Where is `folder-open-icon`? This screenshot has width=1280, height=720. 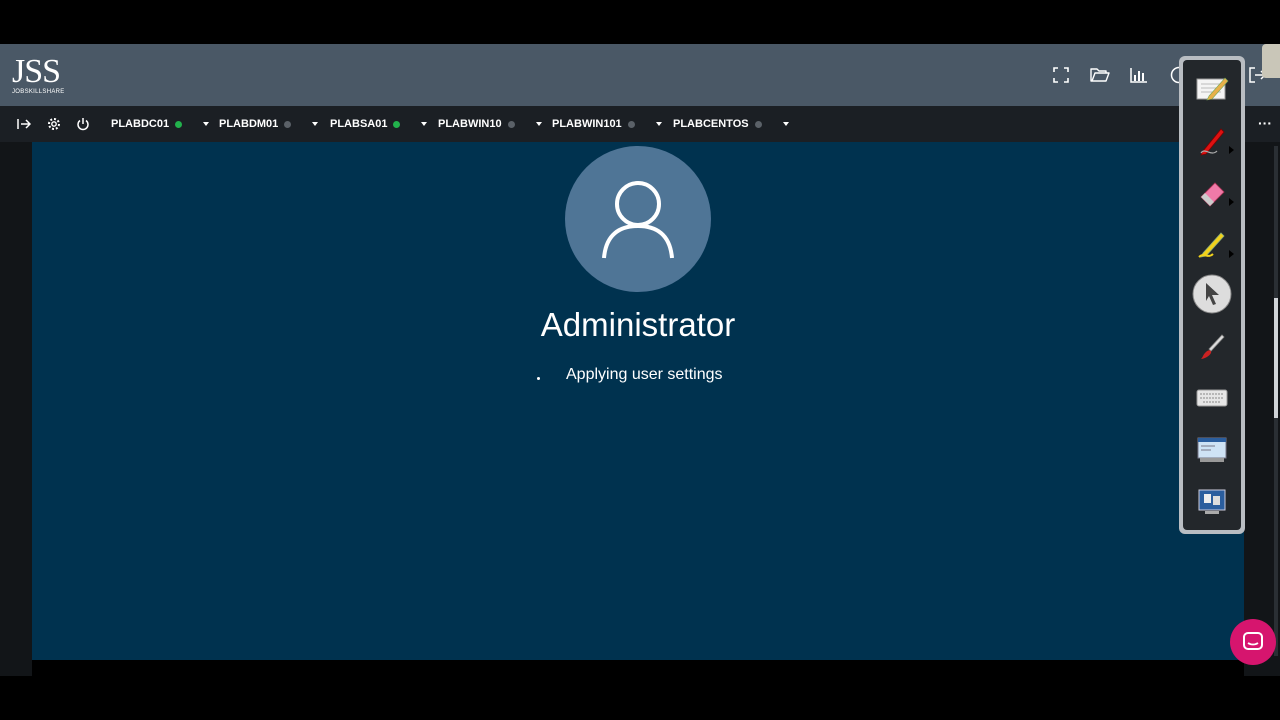 folder-open-icon is located at coordinates (1100, 75).